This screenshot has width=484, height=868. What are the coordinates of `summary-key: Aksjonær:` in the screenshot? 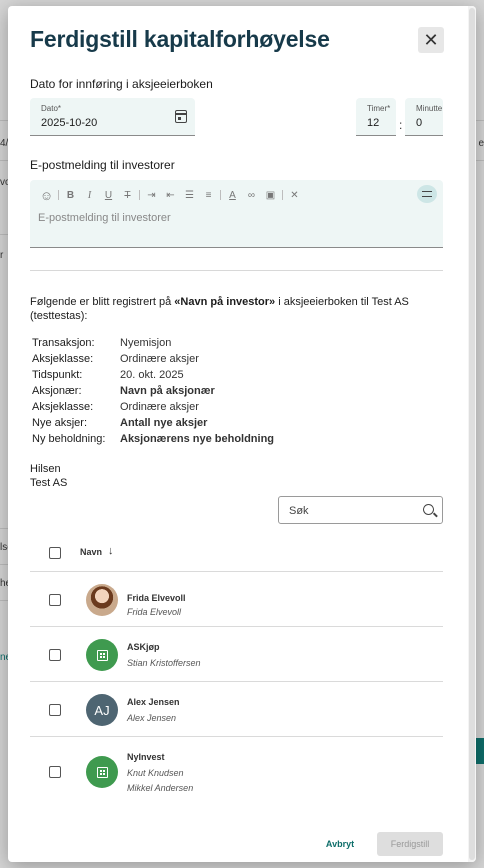 It's located at (57, 391).